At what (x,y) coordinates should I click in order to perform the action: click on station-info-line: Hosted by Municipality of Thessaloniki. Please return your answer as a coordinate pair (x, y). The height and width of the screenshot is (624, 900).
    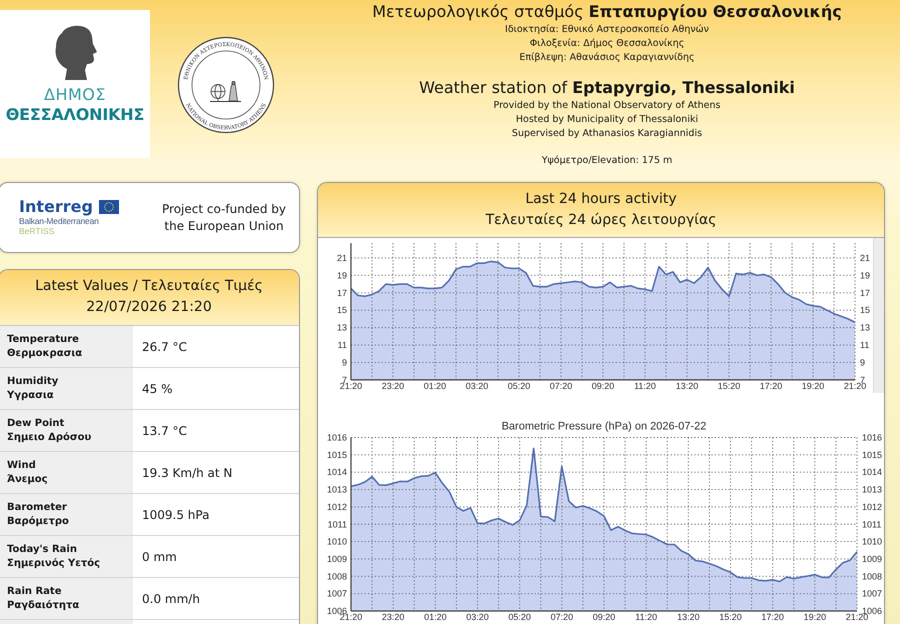
    Looking at the image, I should click on (607, 120).